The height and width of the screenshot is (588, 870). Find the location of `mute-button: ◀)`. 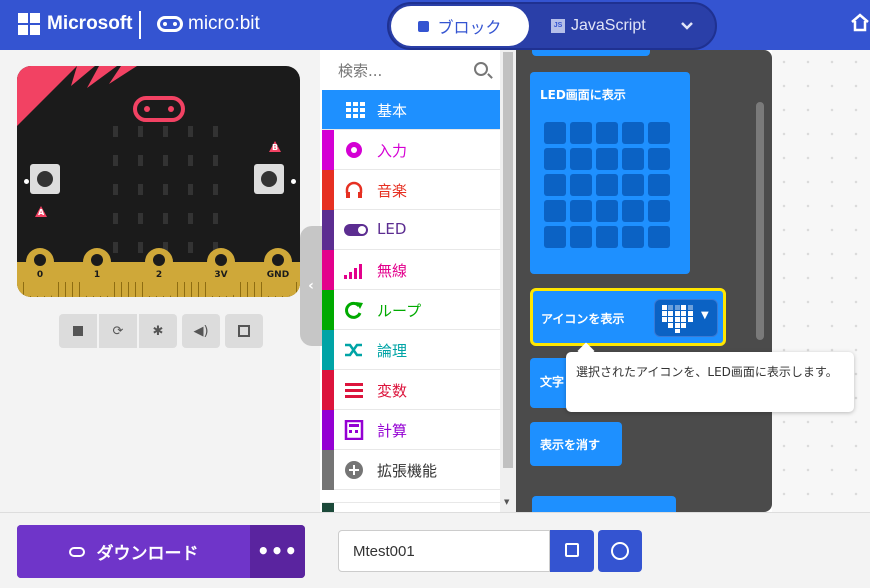

mute-button: ◀) is located at coordinates (201, 331).